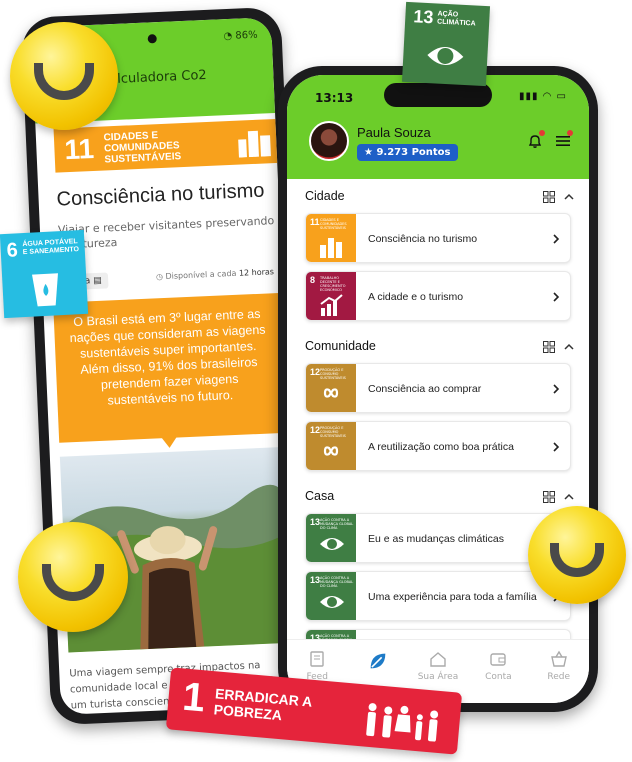 This screenshot has height=762, width=632. What do you see at coordinates (45, 290) in the screenshot?
I see `water-glass-icon` at bounding box center [45, 290].